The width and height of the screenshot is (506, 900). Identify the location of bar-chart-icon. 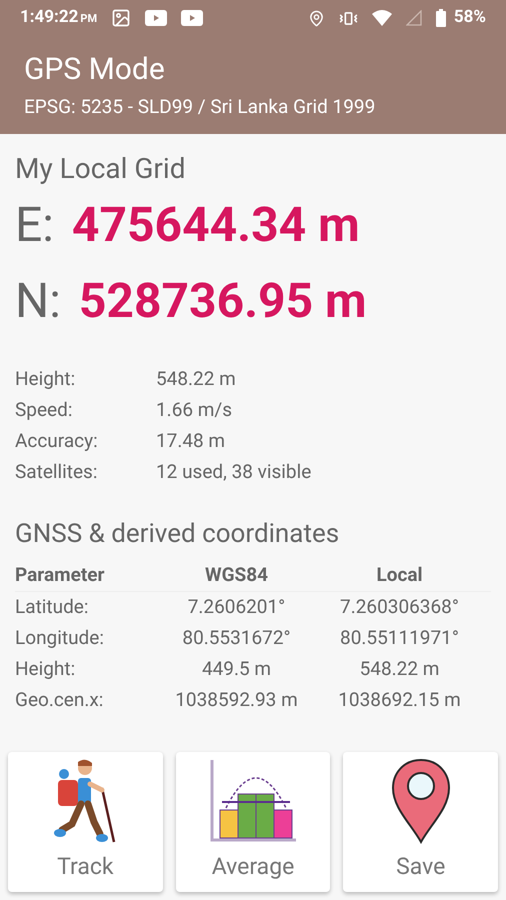
(253, 801).